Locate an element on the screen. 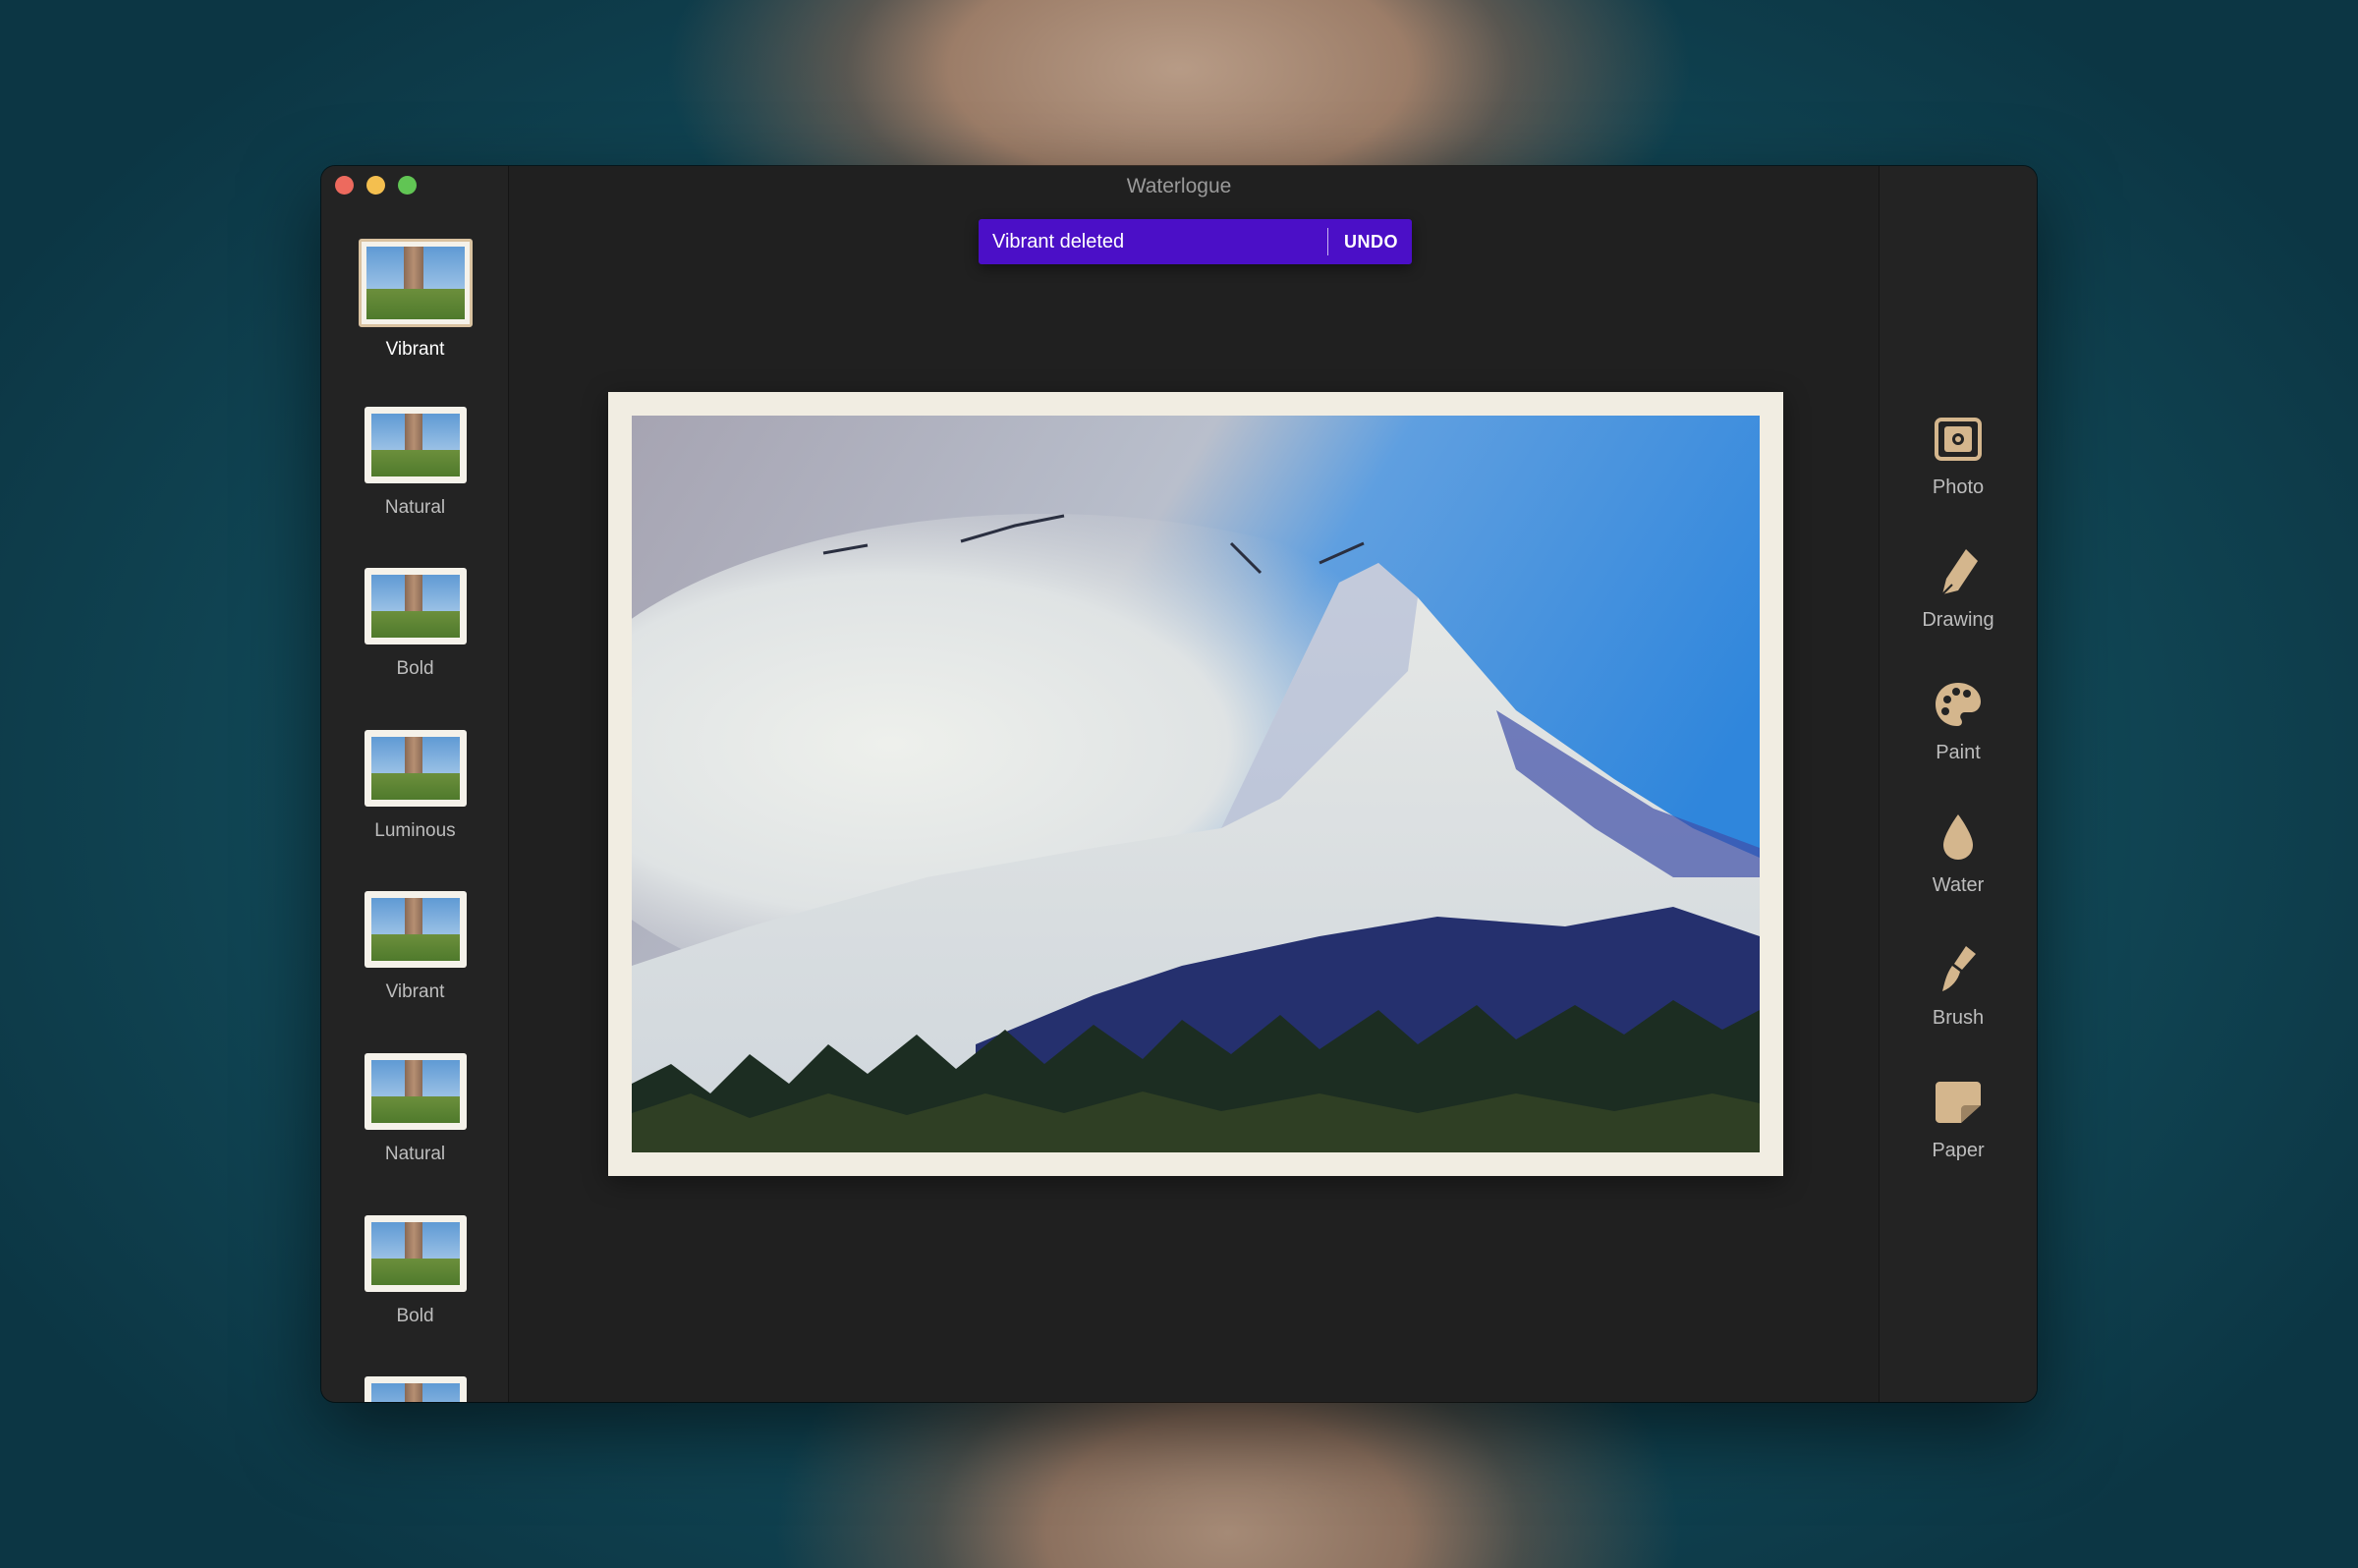  zoom-window-button is located at coordinates (408, 185).